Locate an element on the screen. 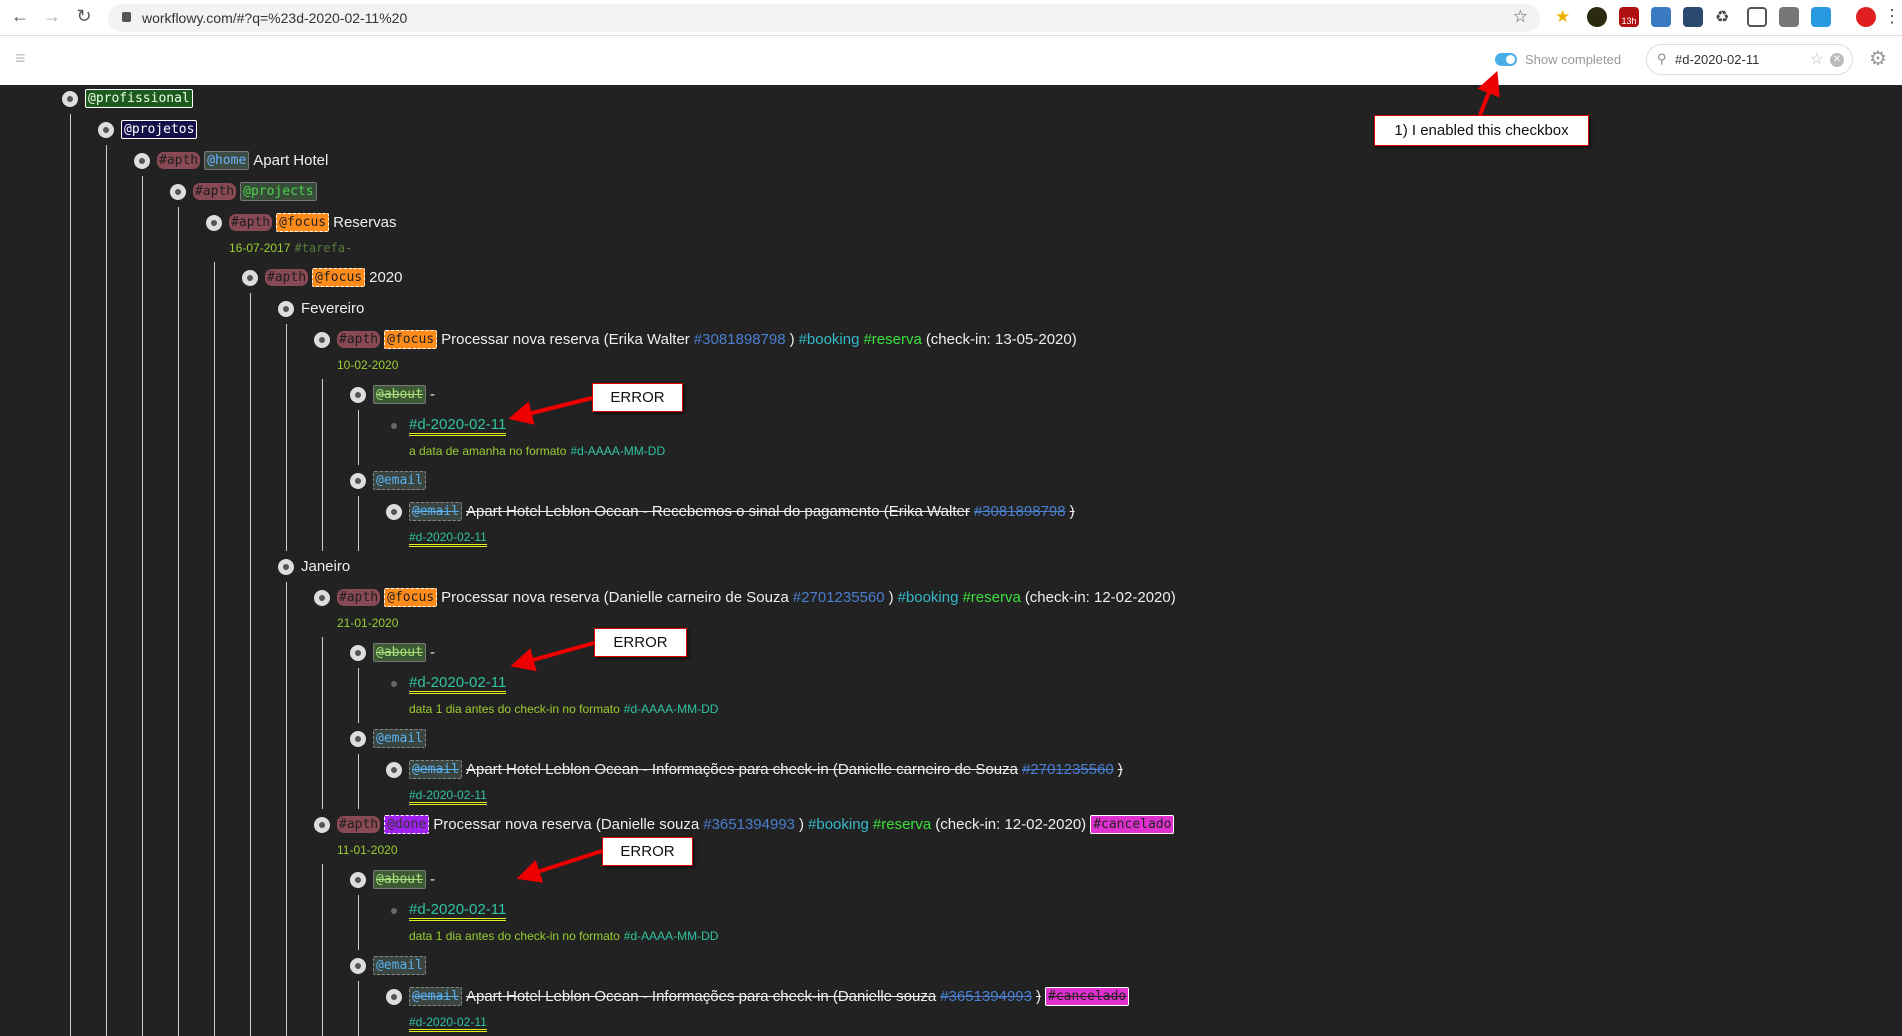 The width and height of the screenshot is (1902, 1036). item-note: 10-02-2020 is located at coordinates (747, 367).